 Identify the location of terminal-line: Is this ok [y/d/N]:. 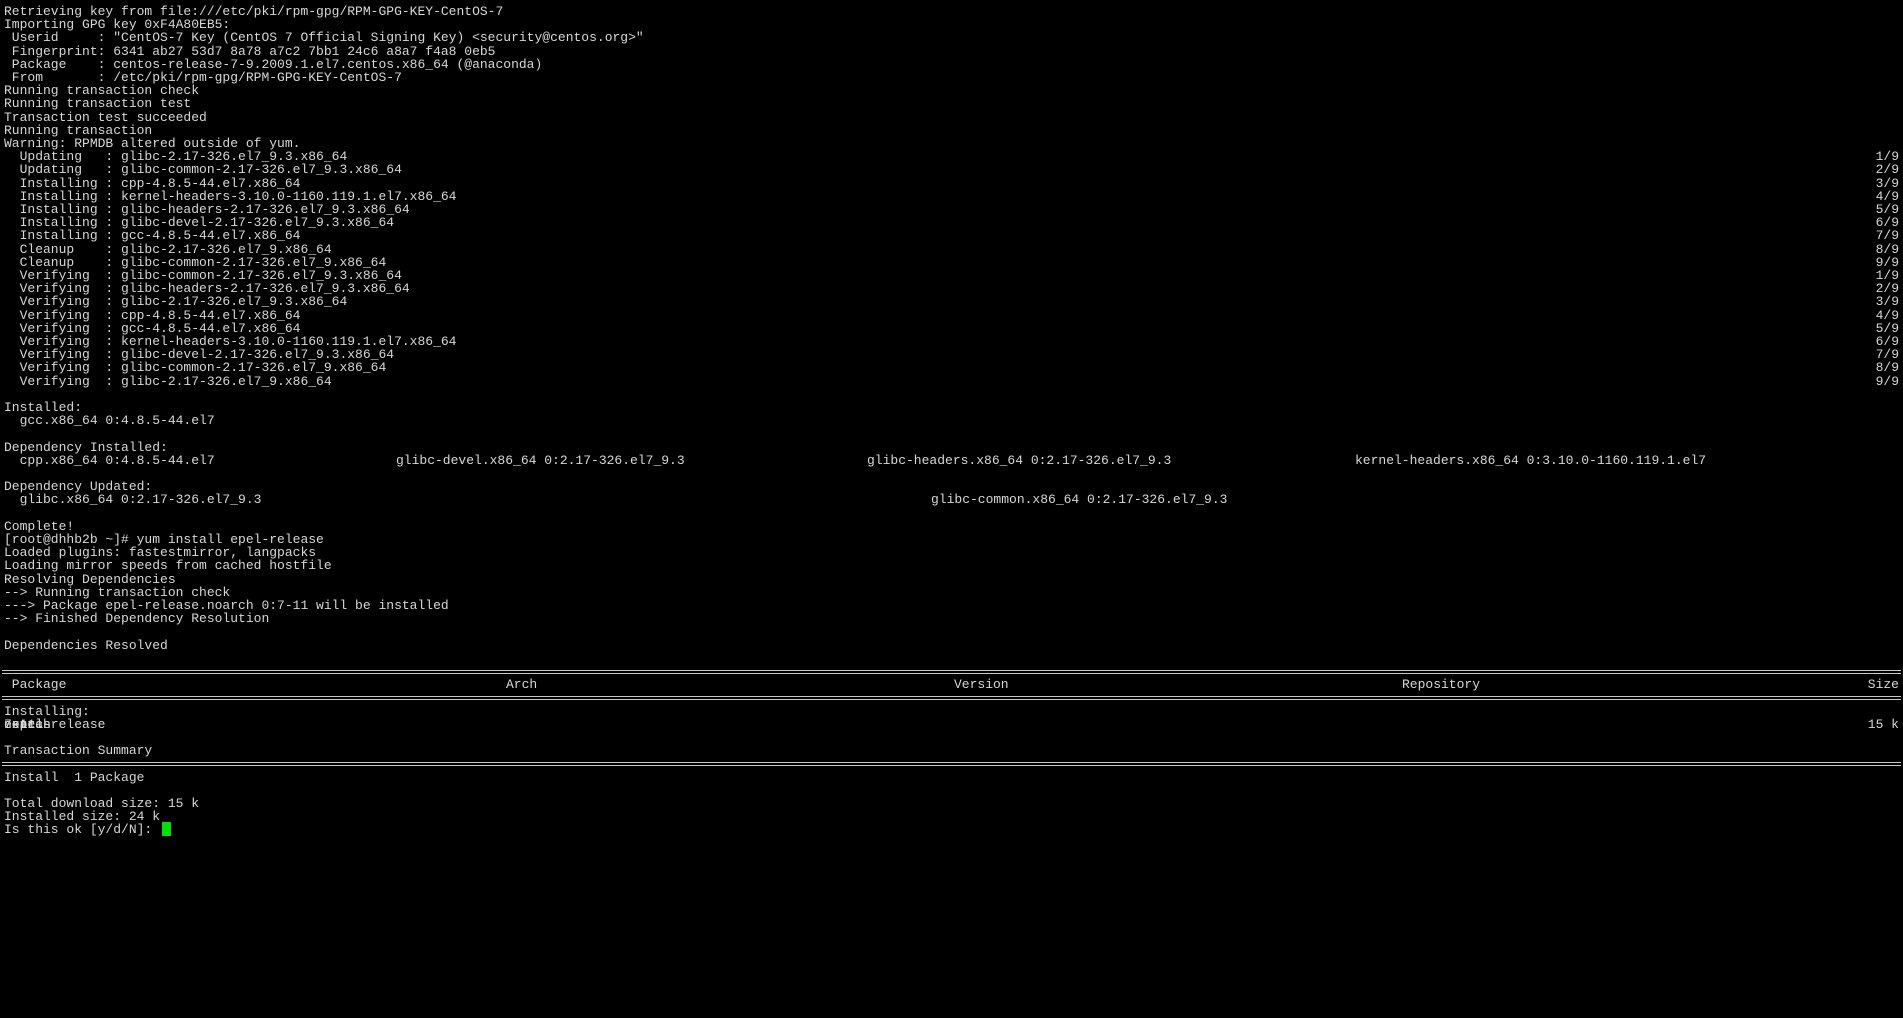
(951, 830).